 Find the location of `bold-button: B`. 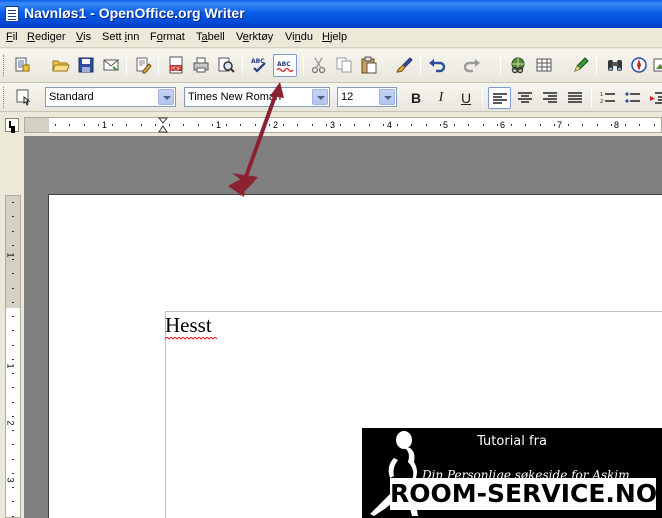

bold-button: B is located at coordinates (416, 98).